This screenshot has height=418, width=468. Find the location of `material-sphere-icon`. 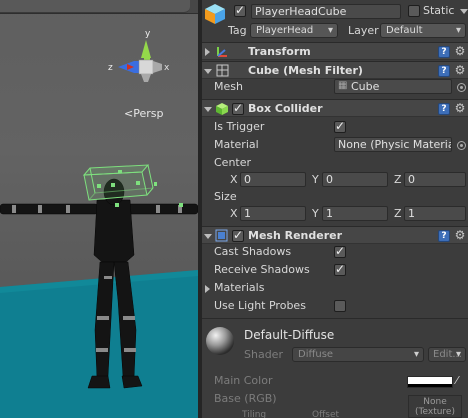

material-sphere-icon is located at coordinates (220, 341).